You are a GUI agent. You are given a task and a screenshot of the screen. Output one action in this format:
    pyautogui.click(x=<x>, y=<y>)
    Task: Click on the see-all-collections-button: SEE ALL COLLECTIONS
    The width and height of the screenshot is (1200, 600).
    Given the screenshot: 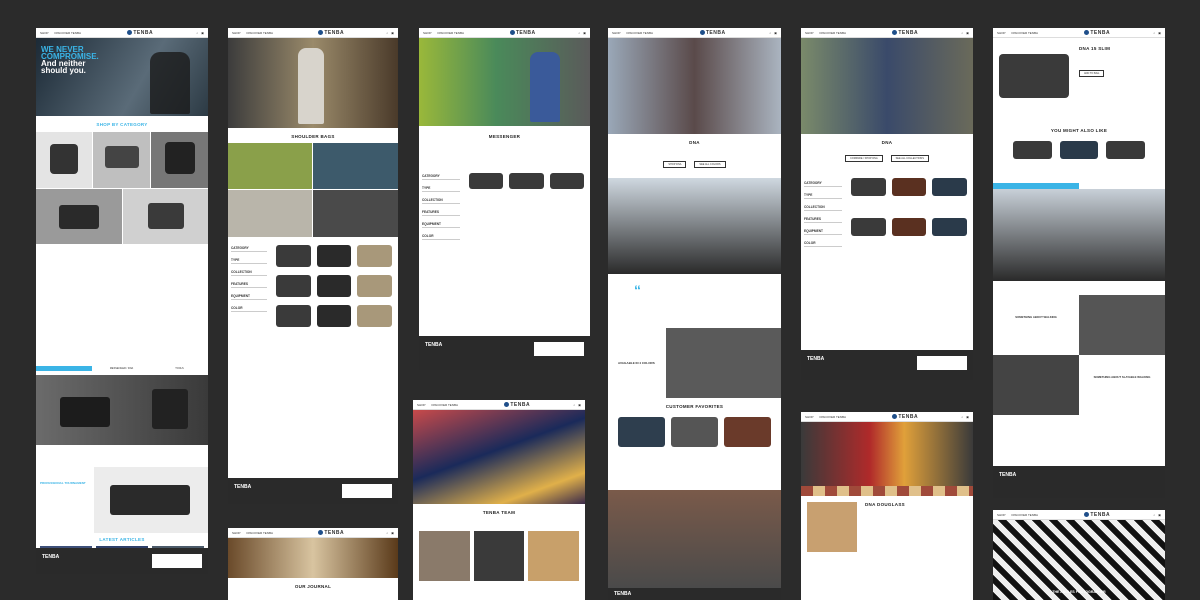 What is the action you would take?
    pyautogui.click(x=909, y=158)
    